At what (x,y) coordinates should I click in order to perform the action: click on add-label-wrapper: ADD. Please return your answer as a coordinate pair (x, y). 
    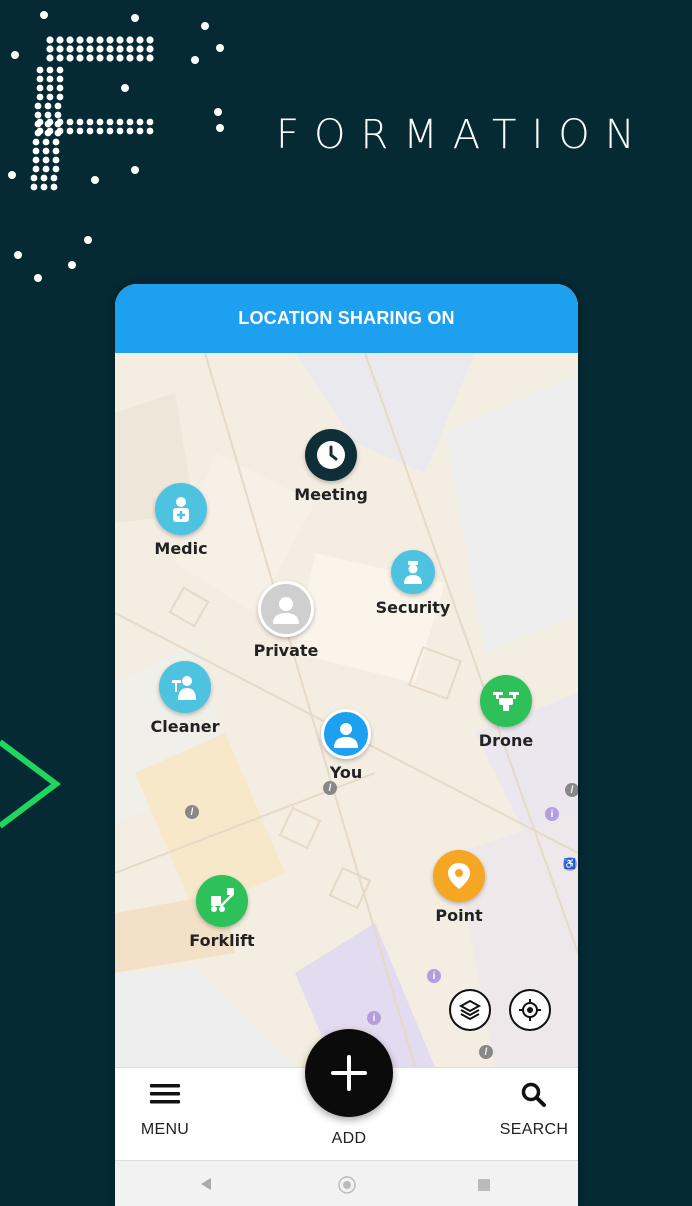
    Looking at the image, I should click on (349, 1139).